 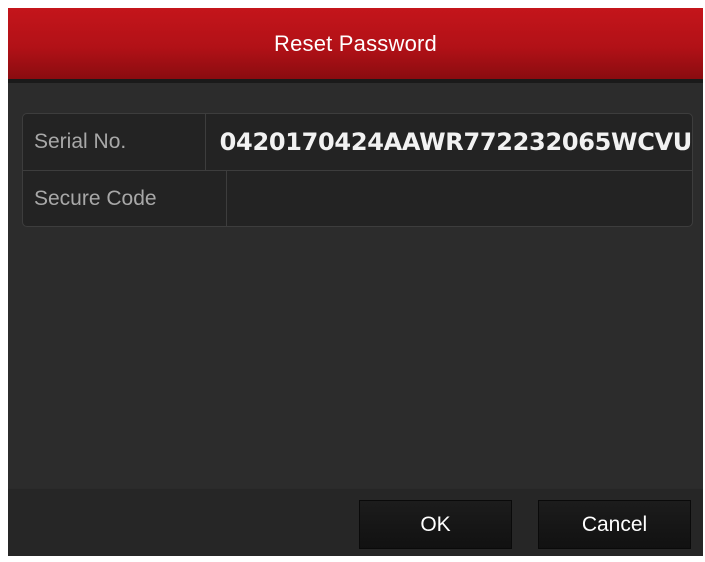 I want to click on dialog-title-bar: Reset Password, so click(x=355, y=45).